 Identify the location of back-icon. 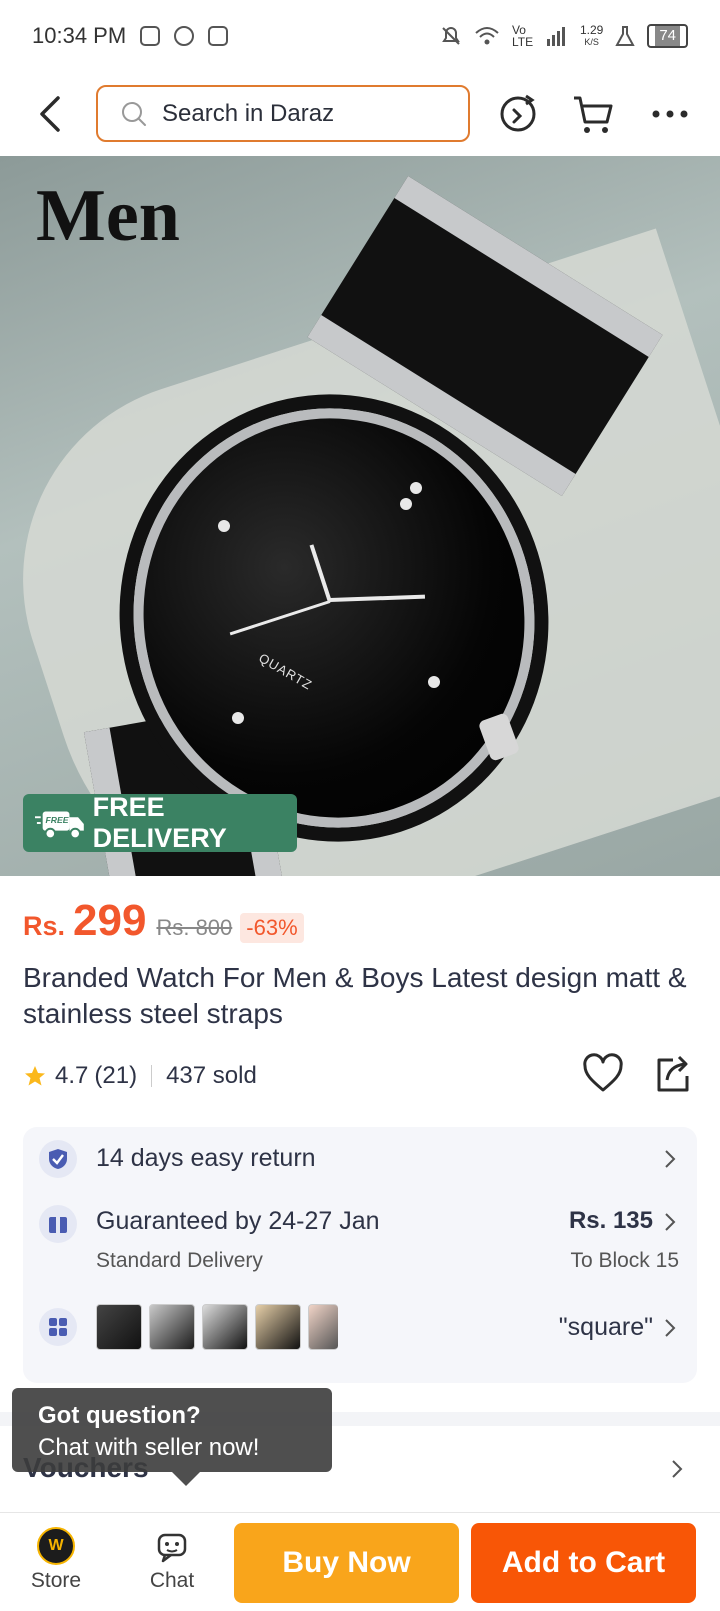
(50, 114).